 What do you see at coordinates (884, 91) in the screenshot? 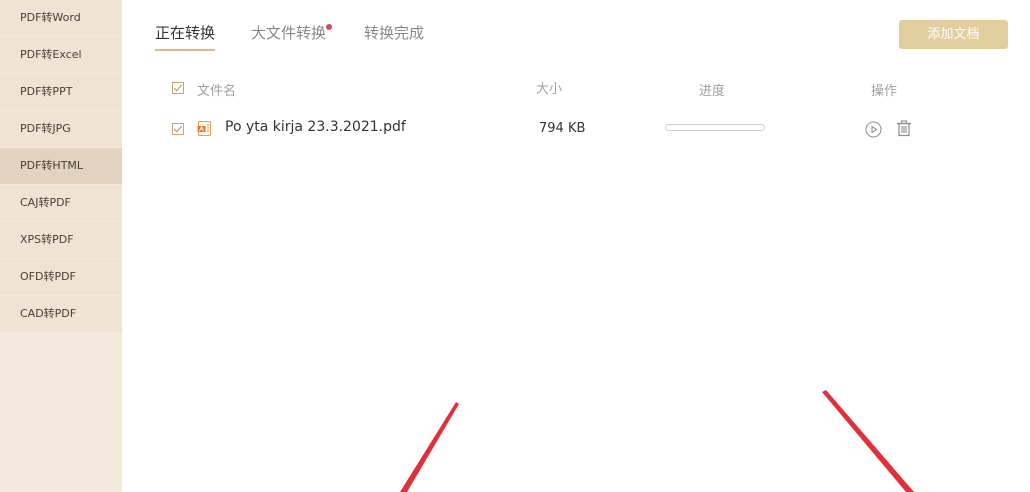
I see `column-header-actions: 操作` at bounding box center [884, 91].